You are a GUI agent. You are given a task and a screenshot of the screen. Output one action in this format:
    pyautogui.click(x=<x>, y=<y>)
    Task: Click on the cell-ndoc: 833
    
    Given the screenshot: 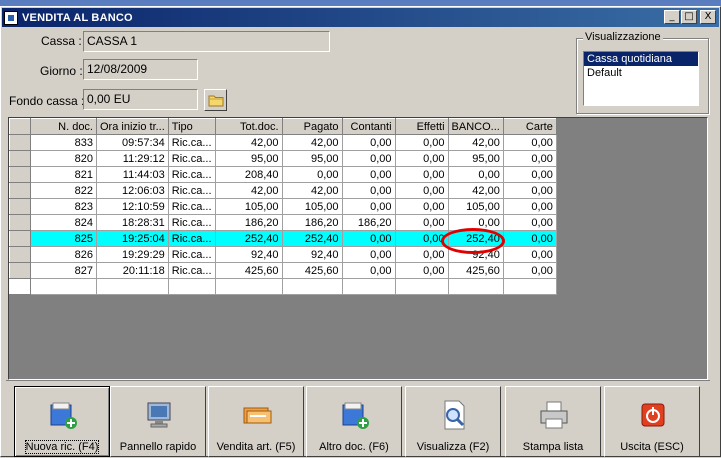 What is the action you would take?
    pyautogui.click(x=63, y=142)
    